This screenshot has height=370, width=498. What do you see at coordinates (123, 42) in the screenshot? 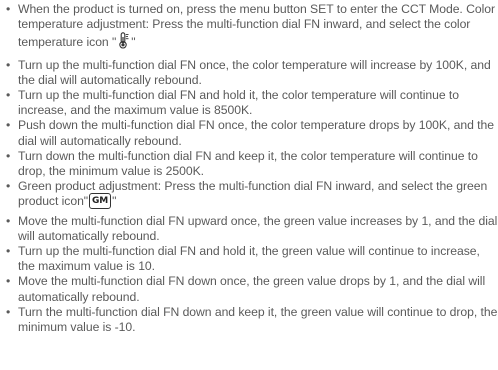
I see `thermometer-icon` at bounding box center [123, 42].